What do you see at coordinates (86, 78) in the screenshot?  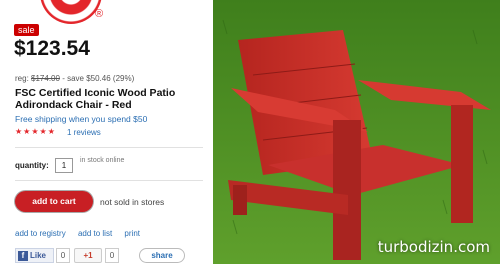 I see `savings: - save $50.46` at bounding box center [86, 78].